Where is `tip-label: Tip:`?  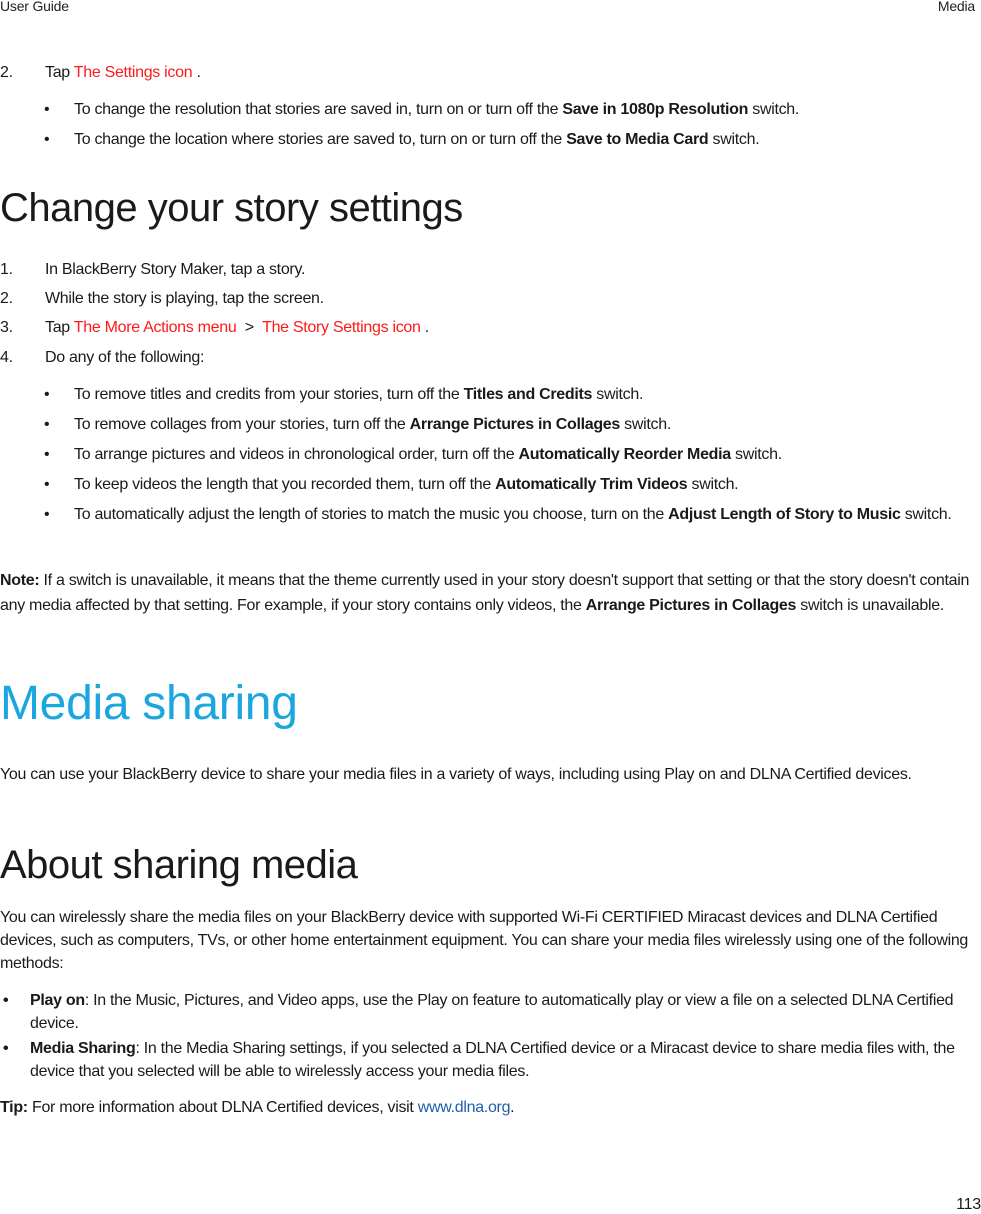 tip-label: Tip: is located at coordinates (14, 1107).